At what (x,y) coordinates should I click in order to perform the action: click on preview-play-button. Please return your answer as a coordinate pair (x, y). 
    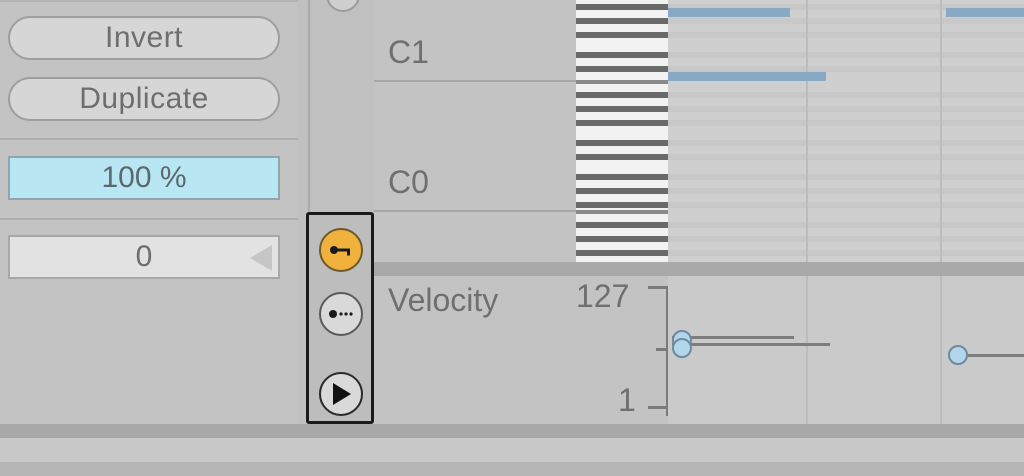
    Looking at the image, I should click on (341, 394).